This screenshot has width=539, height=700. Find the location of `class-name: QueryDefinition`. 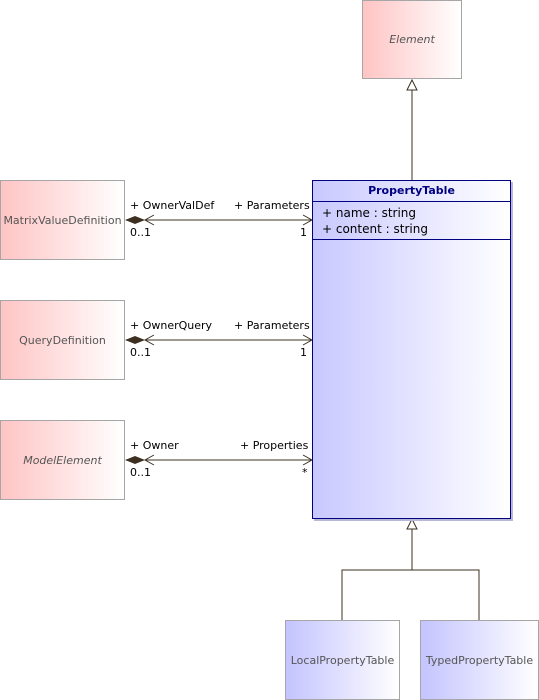

class-name: QueryDefinition is located at coordinates (62, 340).